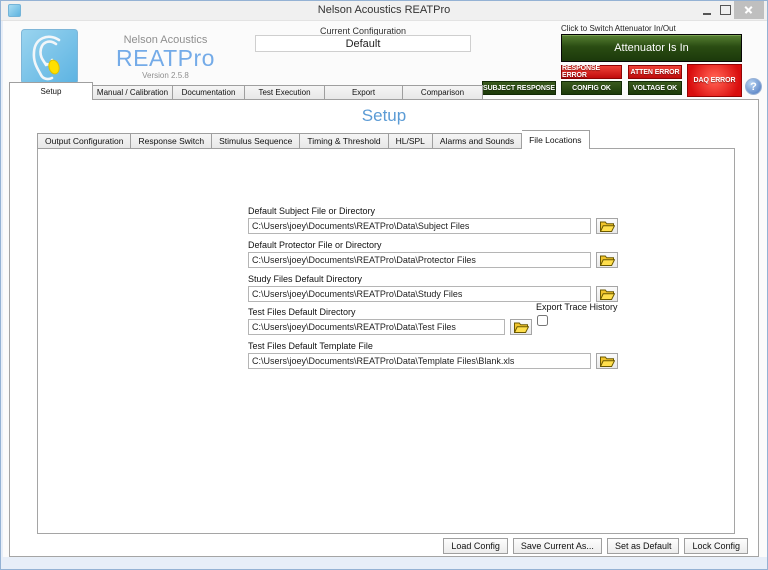 The image size is (768, 570). I want to click on browse-protector-files-button, so click(607, 260).